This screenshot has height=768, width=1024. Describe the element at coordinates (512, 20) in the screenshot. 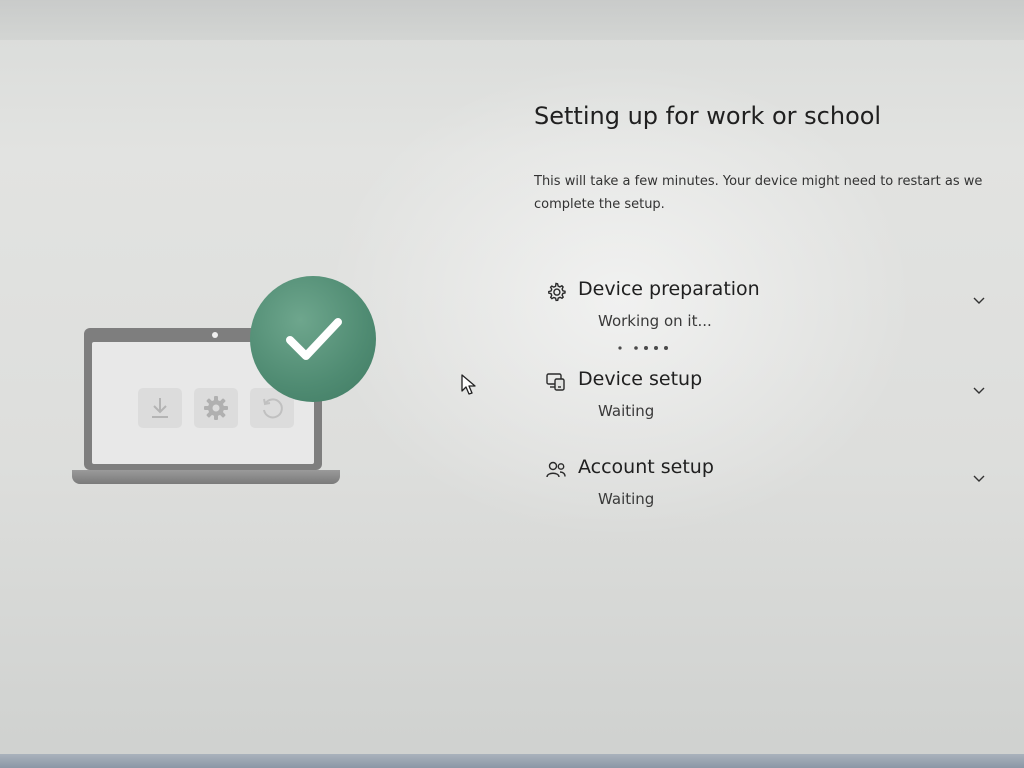

I see `screen-top-edge` at that location.